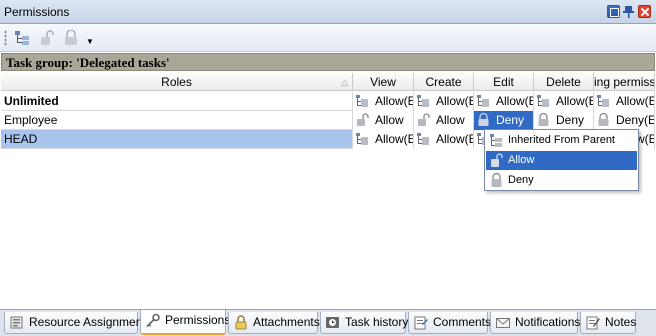  What do you see at coordinates (503, 322) in the screenshot?
I see `envelope-icon` at bounding box center [503, 322].